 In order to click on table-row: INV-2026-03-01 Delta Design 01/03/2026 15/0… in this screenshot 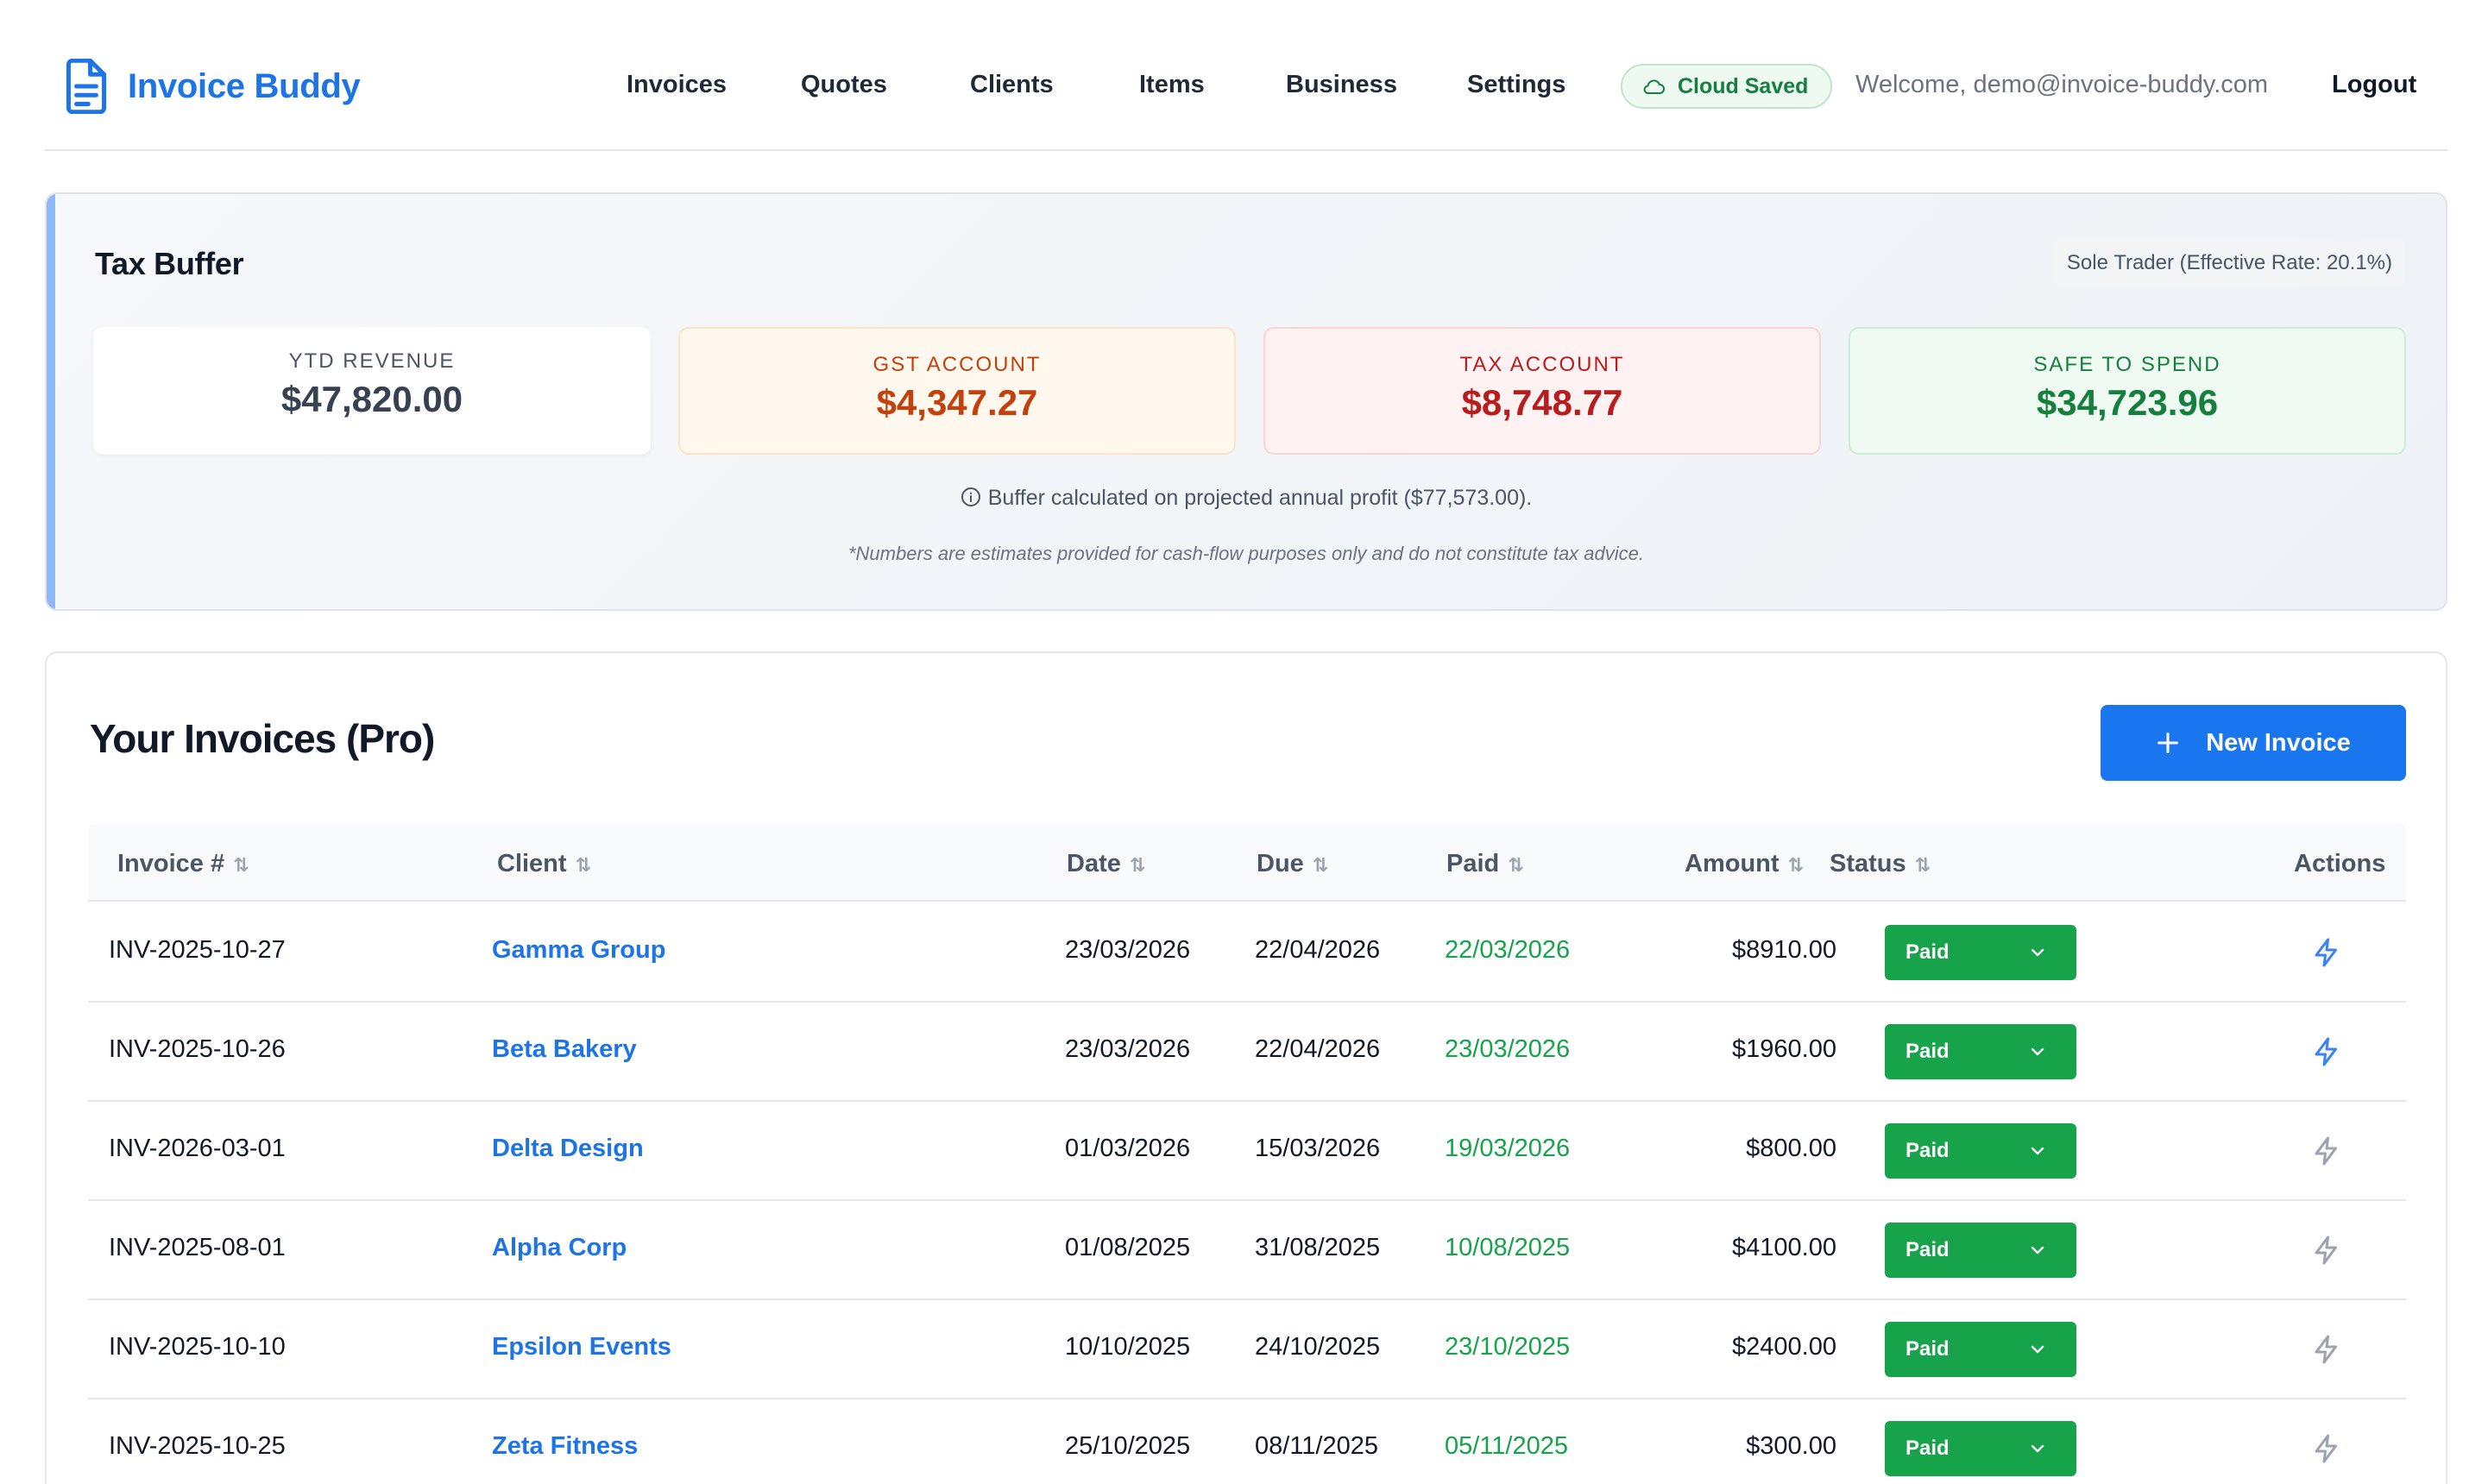, I will do `click(1247, 1152)`.